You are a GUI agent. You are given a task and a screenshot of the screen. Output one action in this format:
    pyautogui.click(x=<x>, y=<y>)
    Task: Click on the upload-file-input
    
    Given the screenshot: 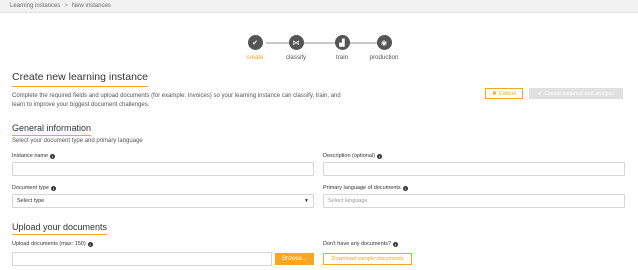 What is the action you would take?
    pyautogui.click(x=142, y=259)
    